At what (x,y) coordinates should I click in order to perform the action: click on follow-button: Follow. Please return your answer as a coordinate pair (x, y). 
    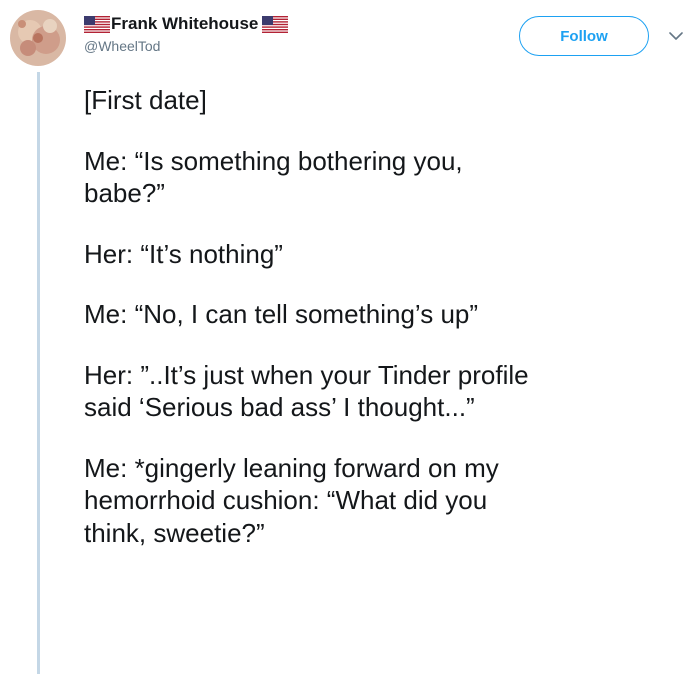
    Looking at the image, I should click on (584, 36).